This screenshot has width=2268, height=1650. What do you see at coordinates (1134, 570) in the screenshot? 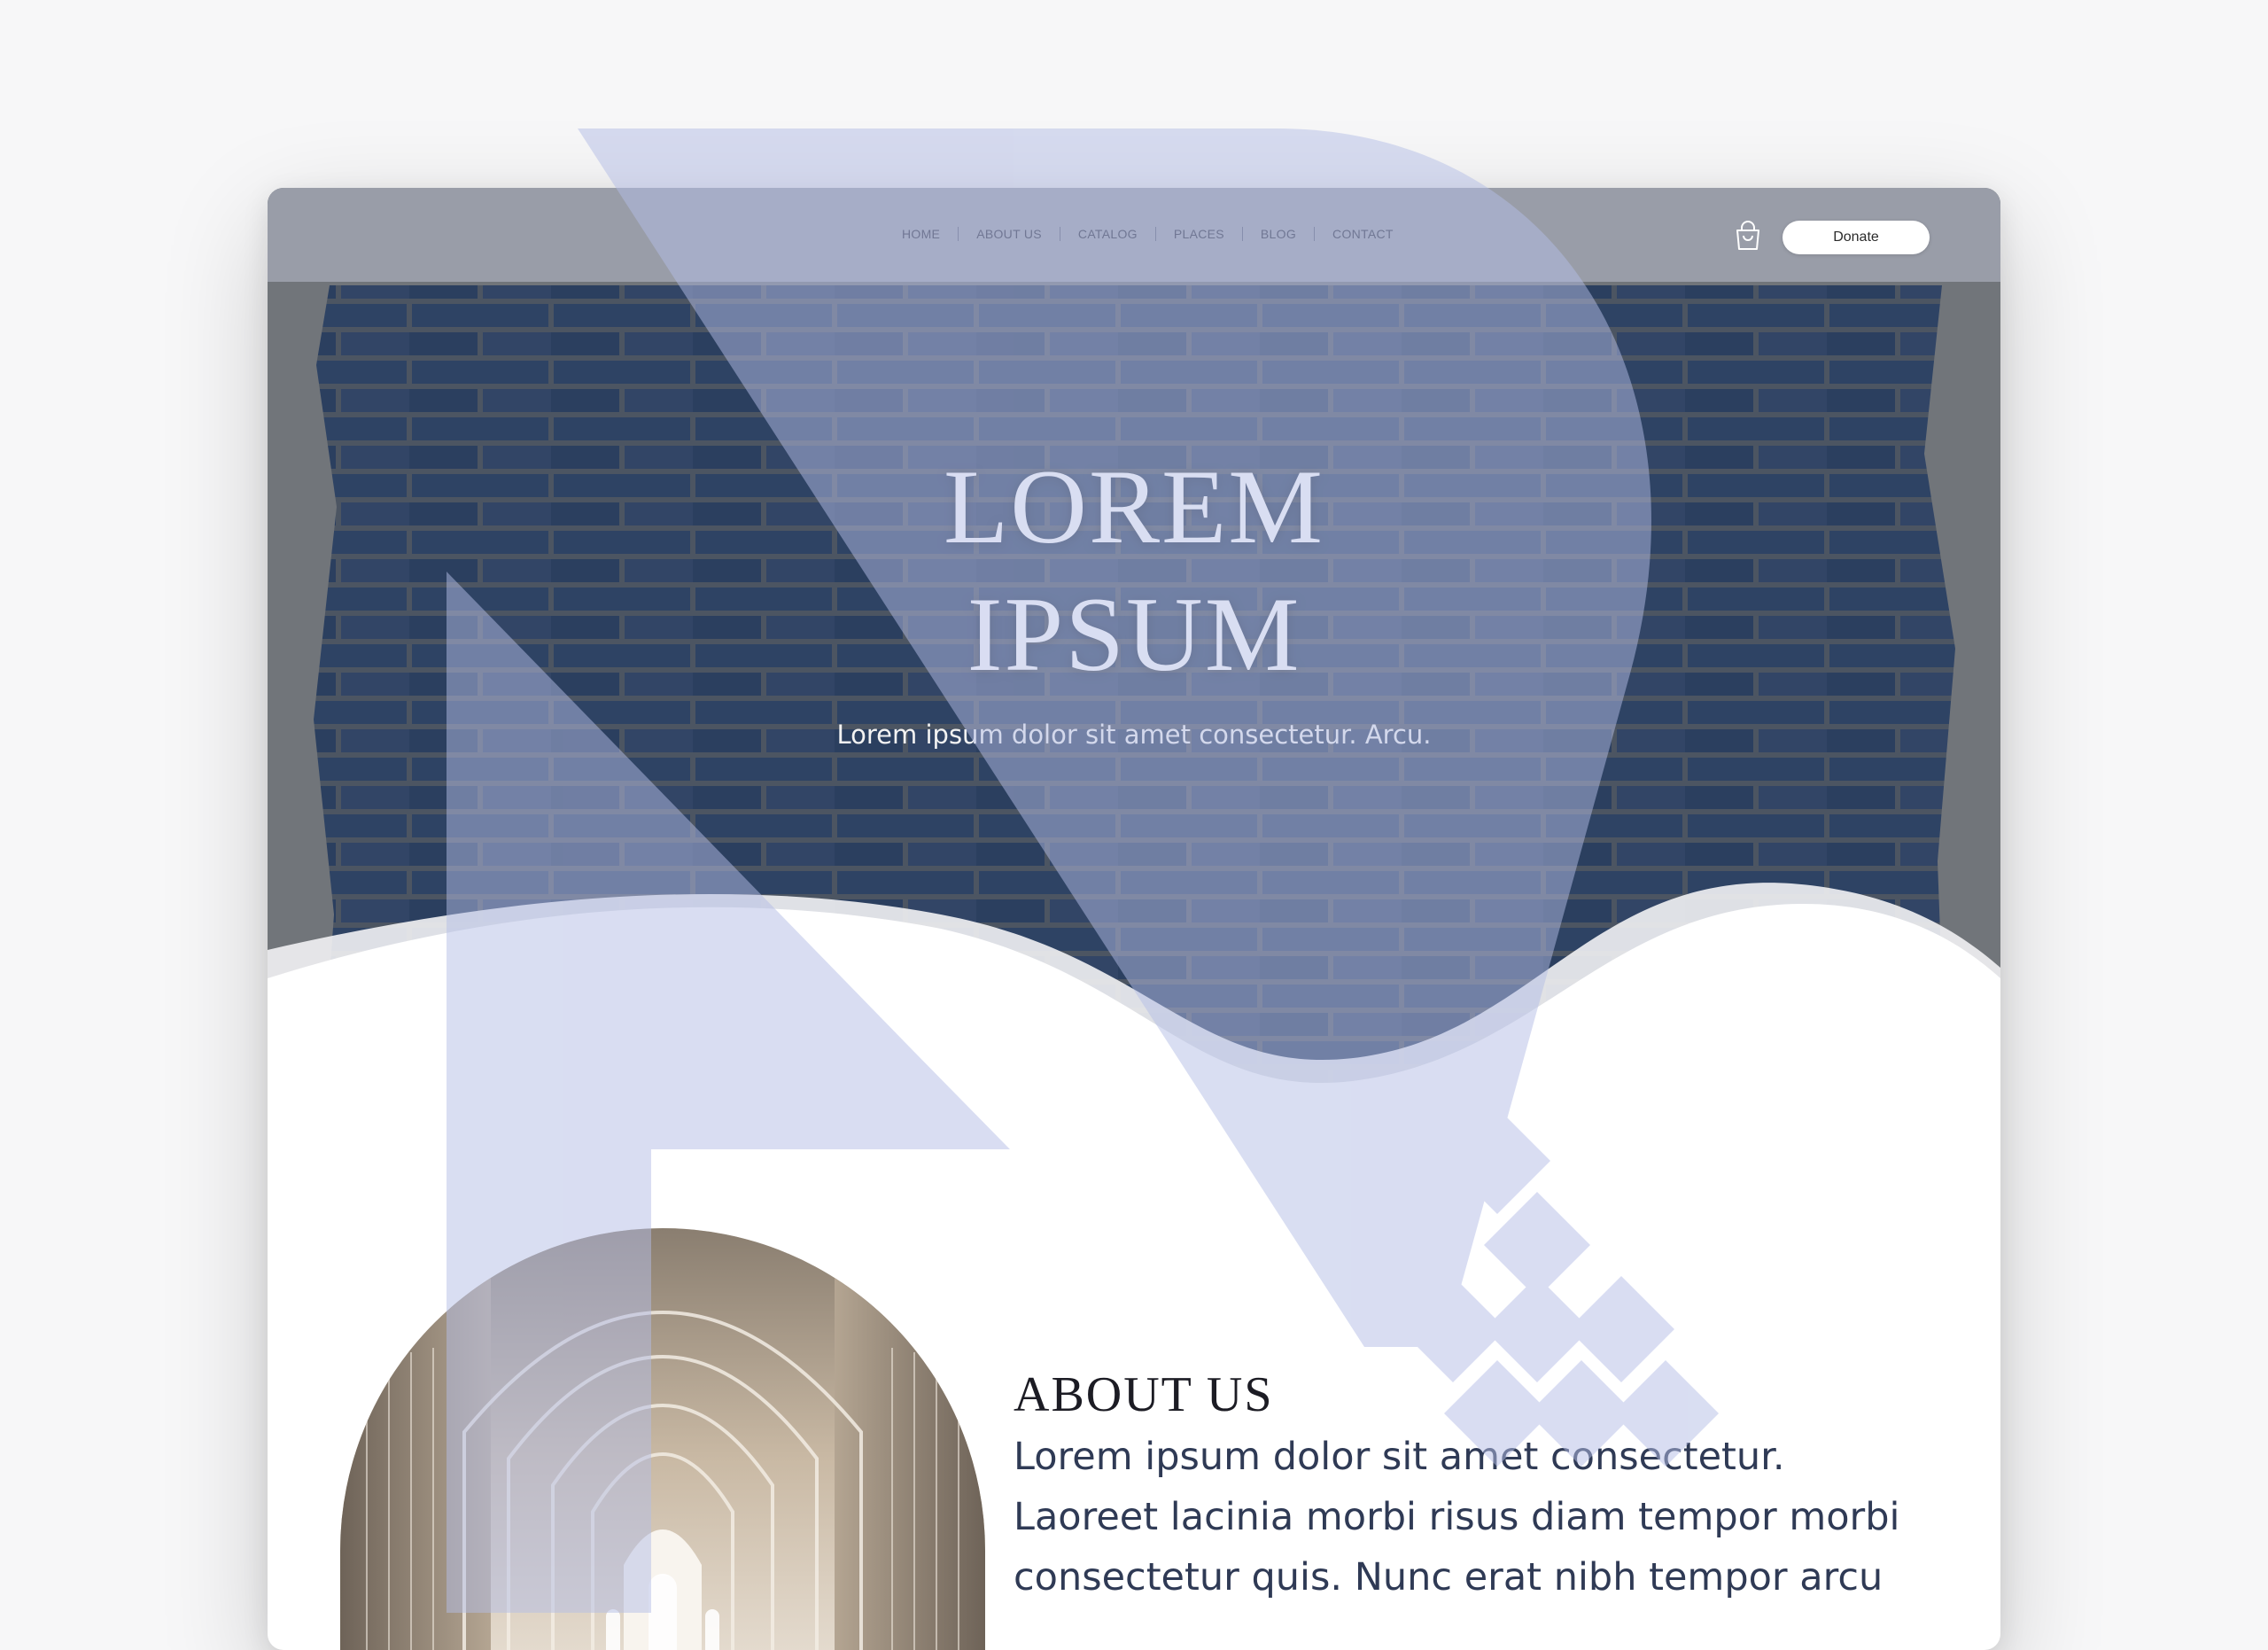
I see `hero-title: LOREM IPSUM` at bounding box center [1134, 570].